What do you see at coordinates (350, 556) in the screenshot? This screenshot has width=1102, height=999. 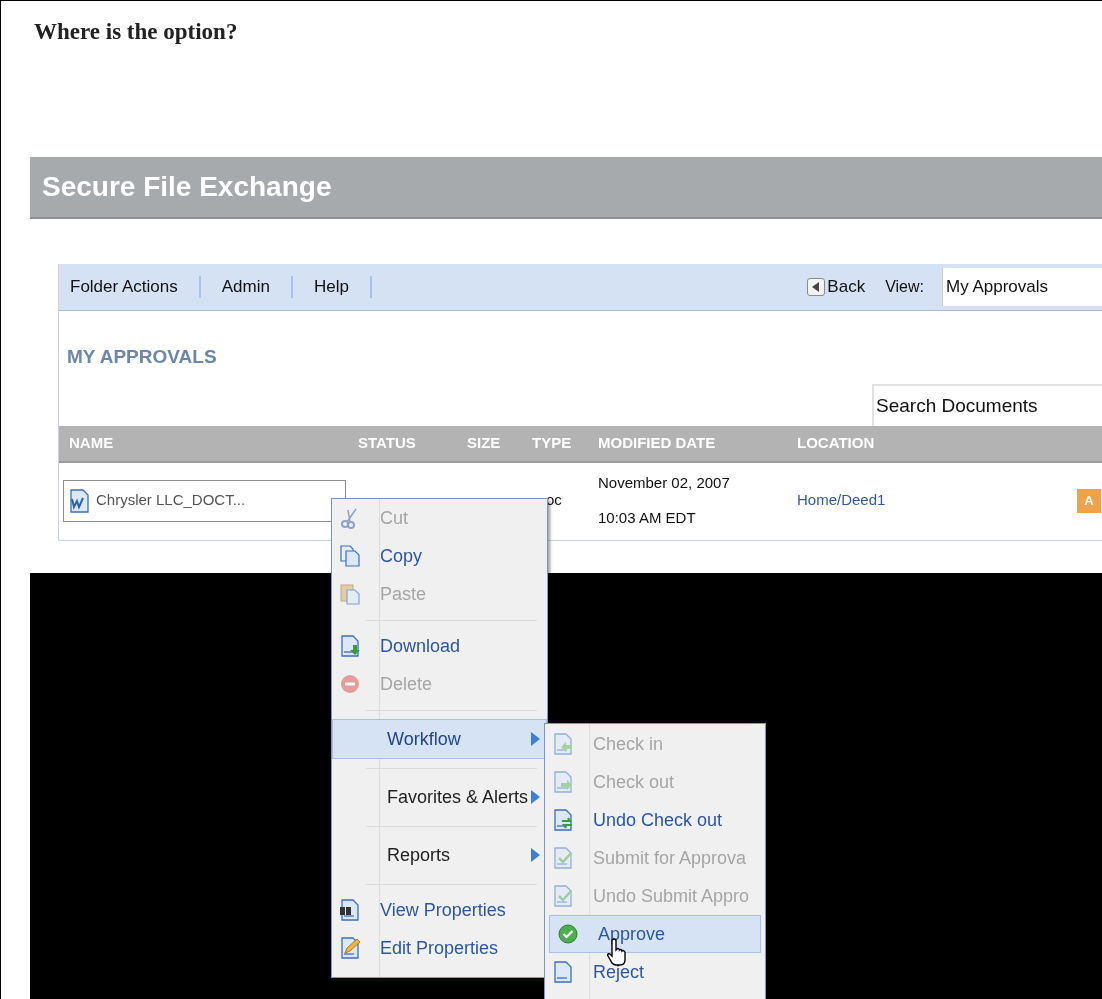 I see `copy-icon` at bounding box center [350, 556].